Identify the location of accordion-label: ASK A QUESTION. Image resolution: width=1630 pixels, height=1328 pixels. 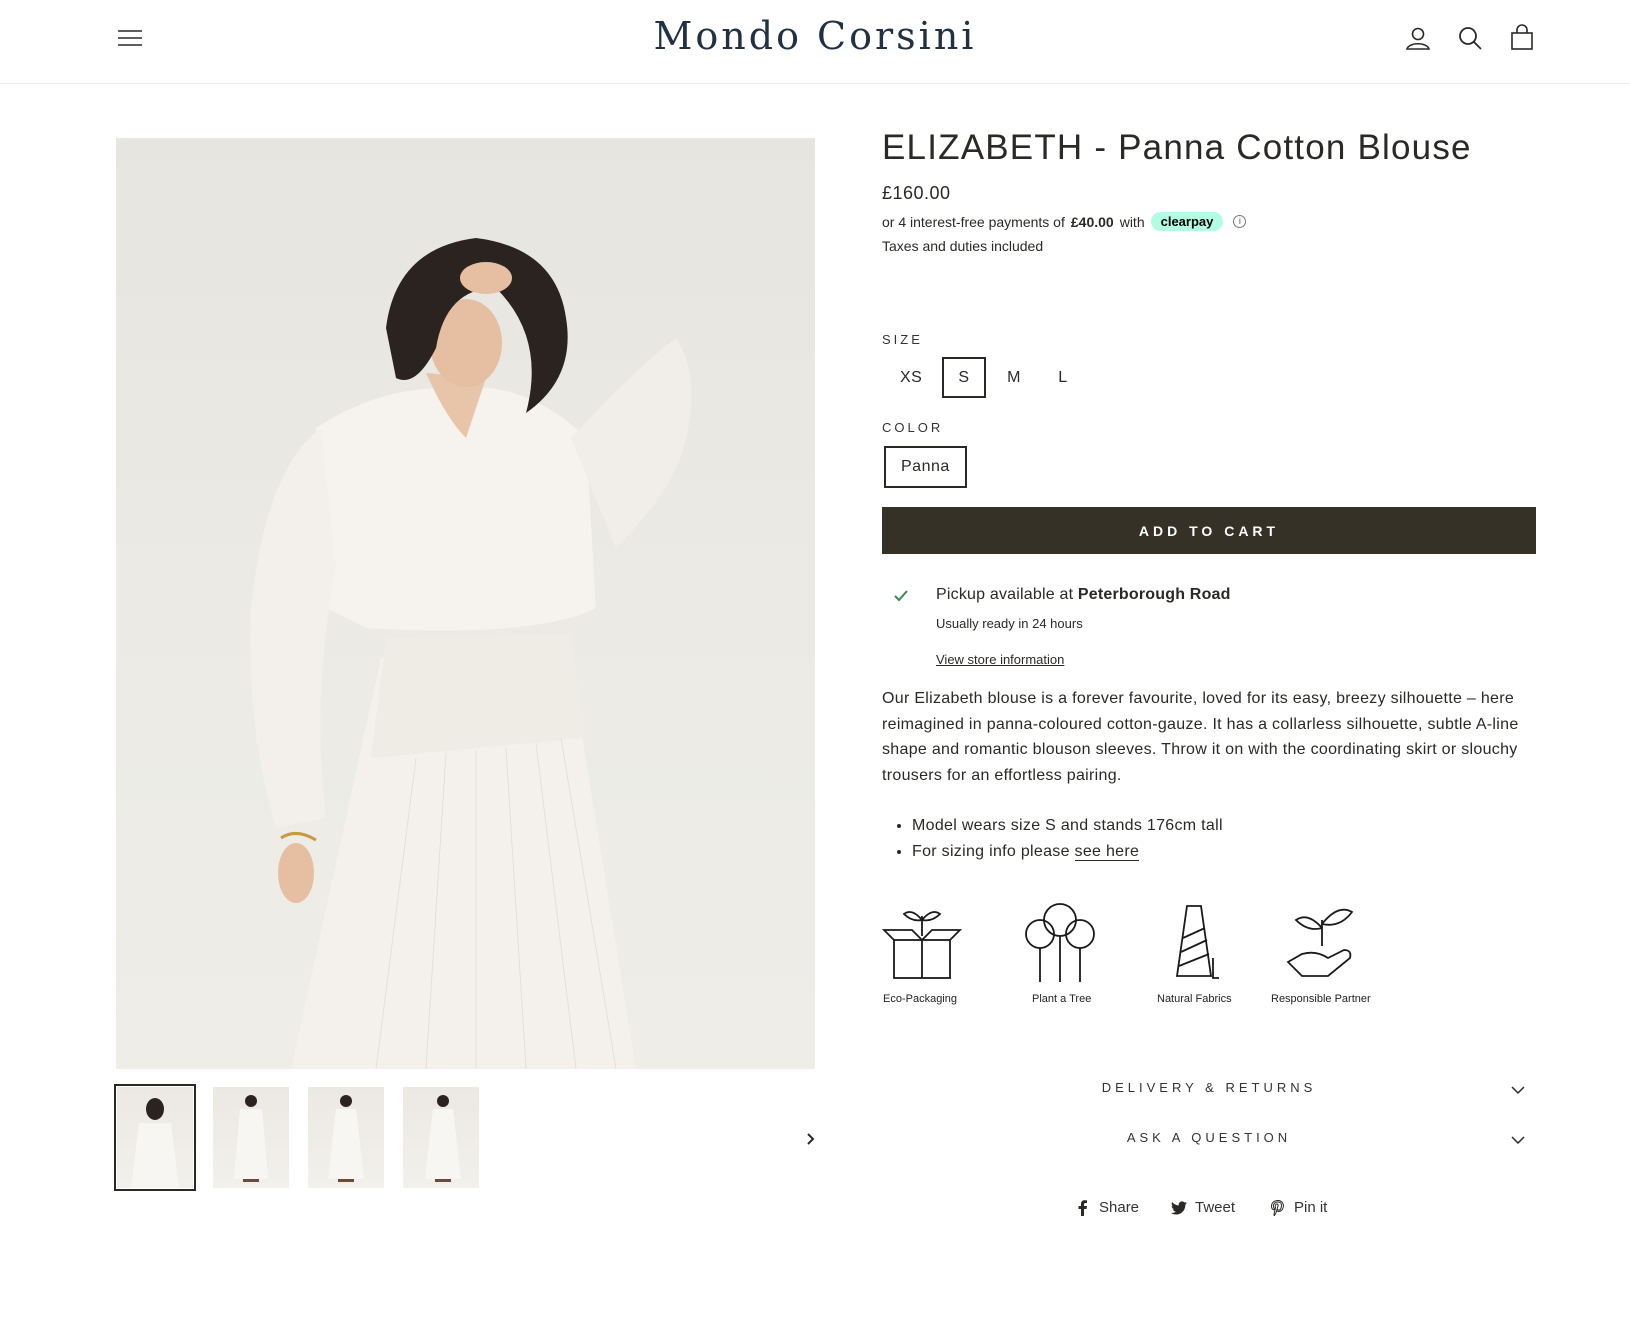
(1209, 1137).